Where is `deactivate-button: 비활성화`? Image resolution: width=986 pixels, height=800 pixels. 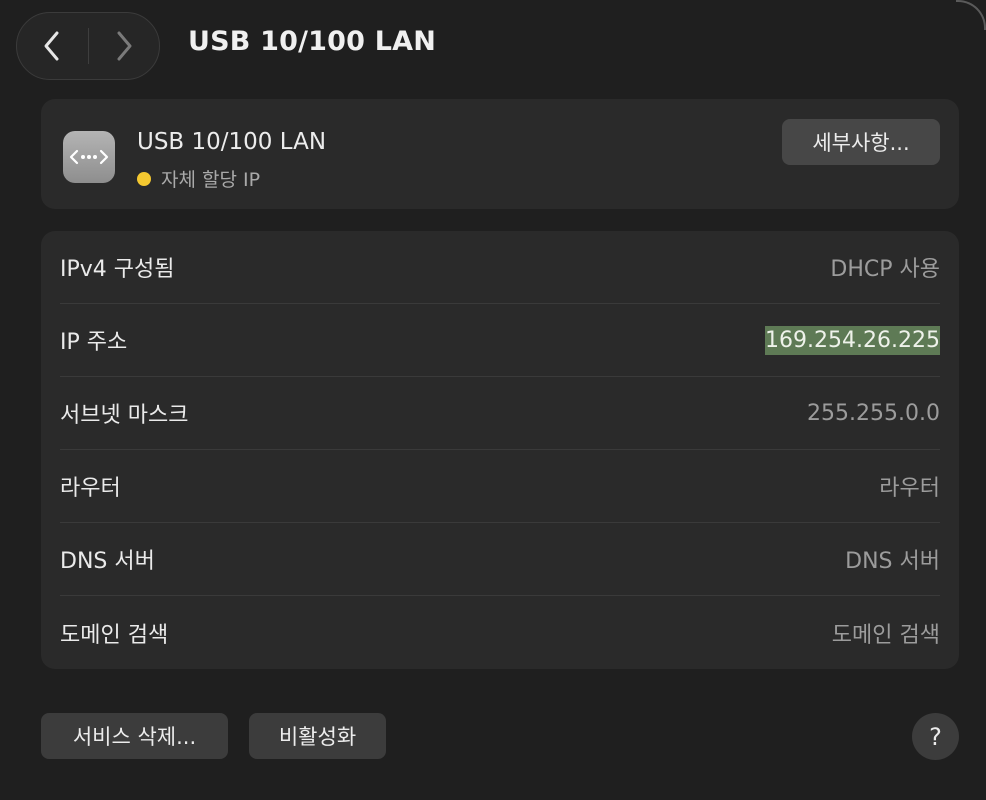
deactivate-button: 비활성화 is located at coordinates (317, 736).